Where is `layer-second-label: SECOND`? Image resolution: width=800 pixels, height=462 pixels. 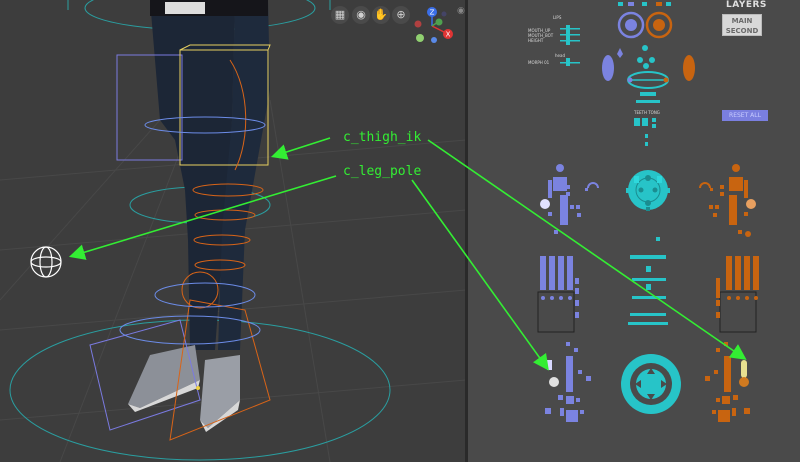 layer-second-label: SECOND is located at coordinates (742, 31).